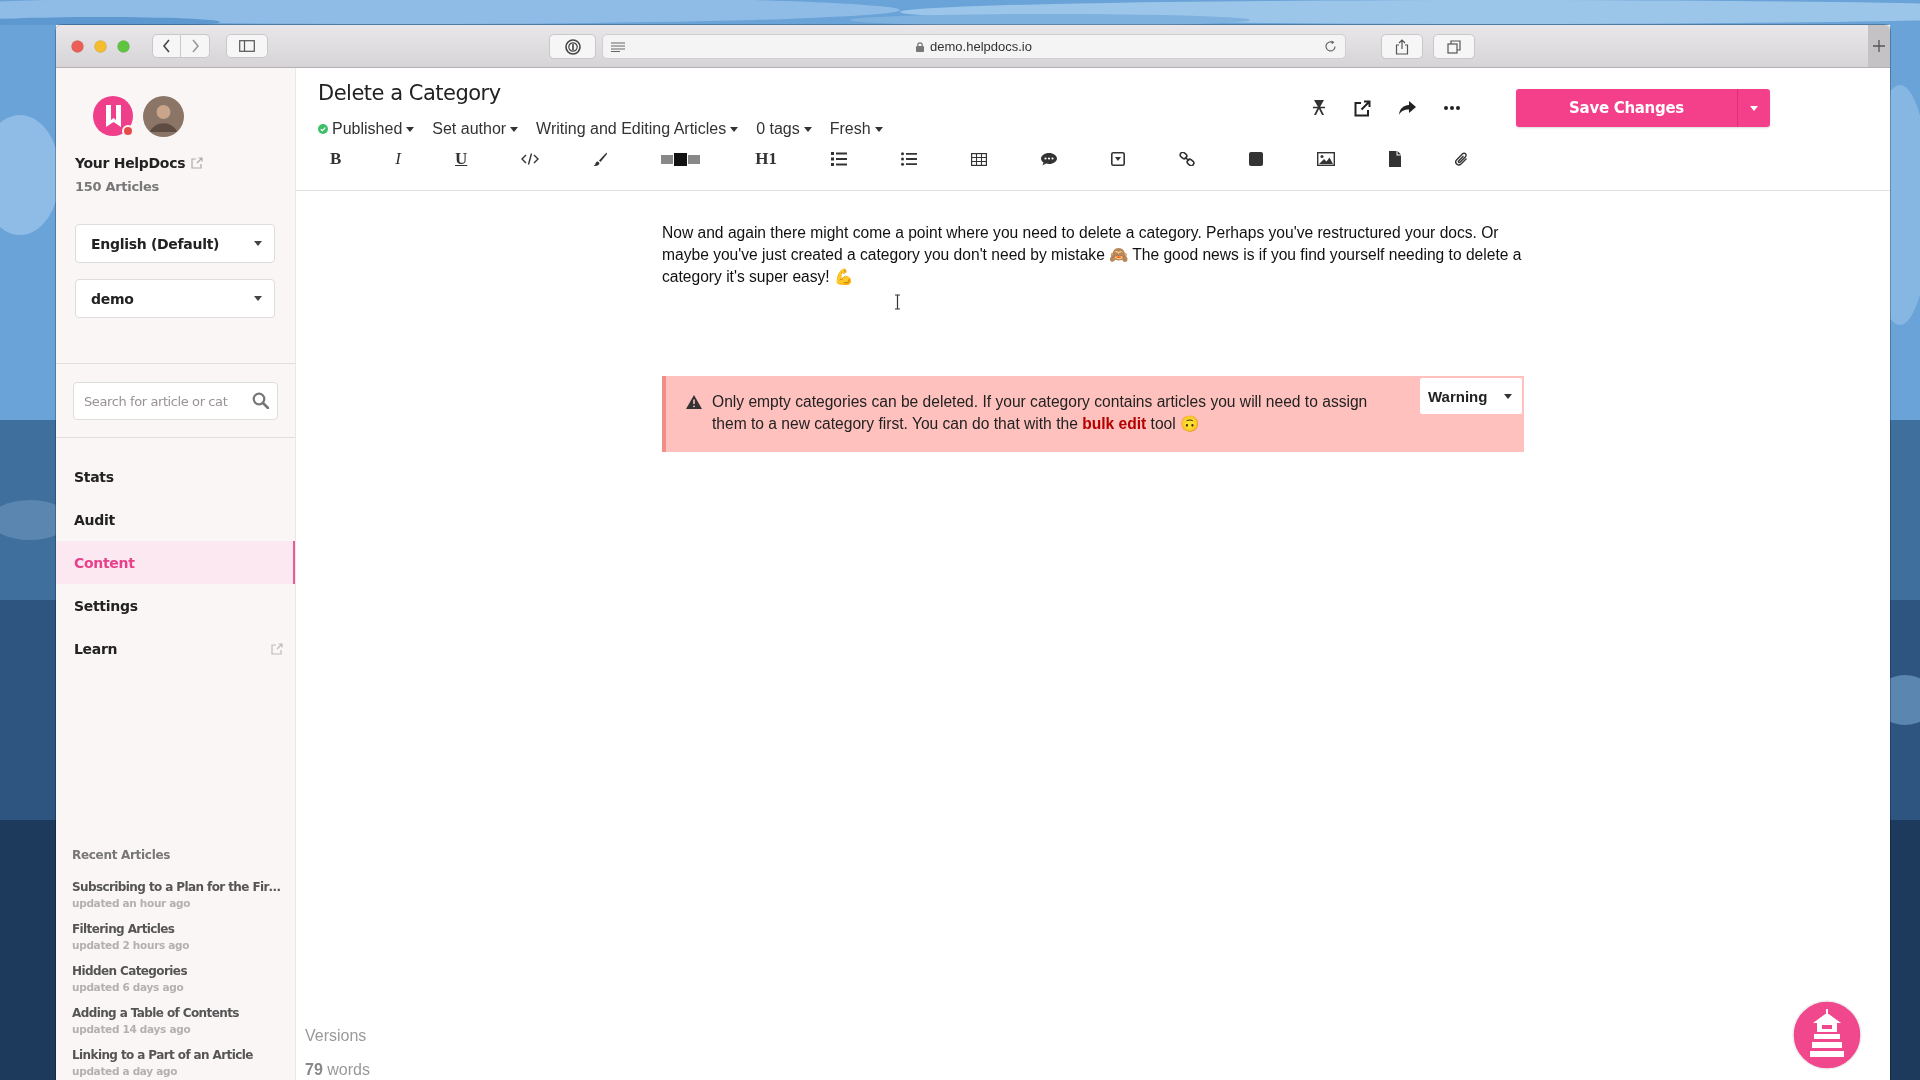 Image resolution: width=1920 pixels, height=1080 pixels. What do you see at coordinates (128, 987) in the screenshot?
I see `updated-time: updated 6 days ago` at bounding box center [128, 987].